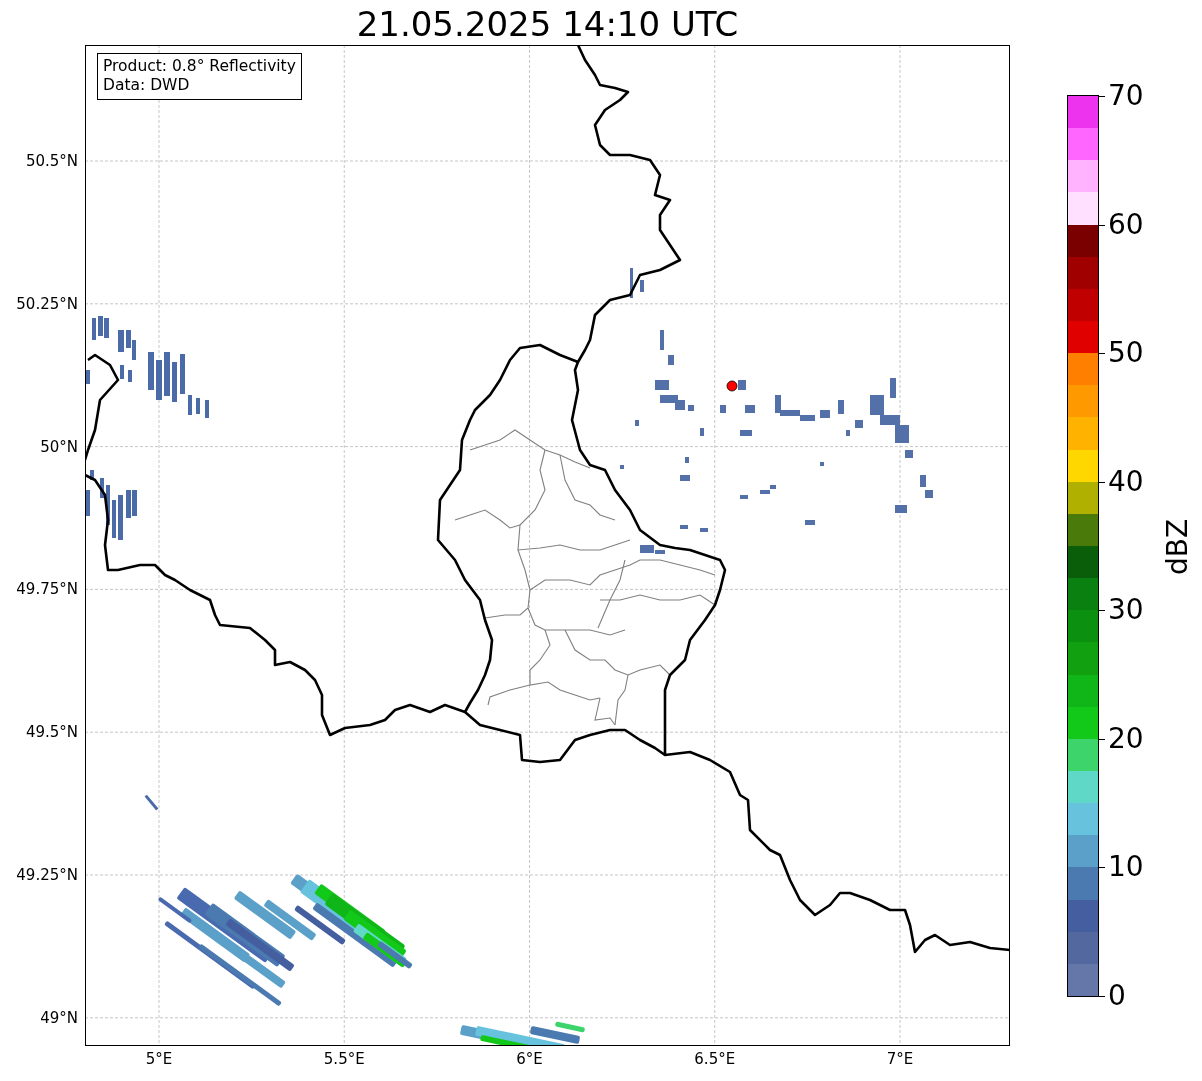 The height and width of the screenshot is (1081, 1202). What do you see at coordinates (1126, 481) in the screenshot?
I see `colorbar-tick-label: 40` at bounding box center [1126, 481].